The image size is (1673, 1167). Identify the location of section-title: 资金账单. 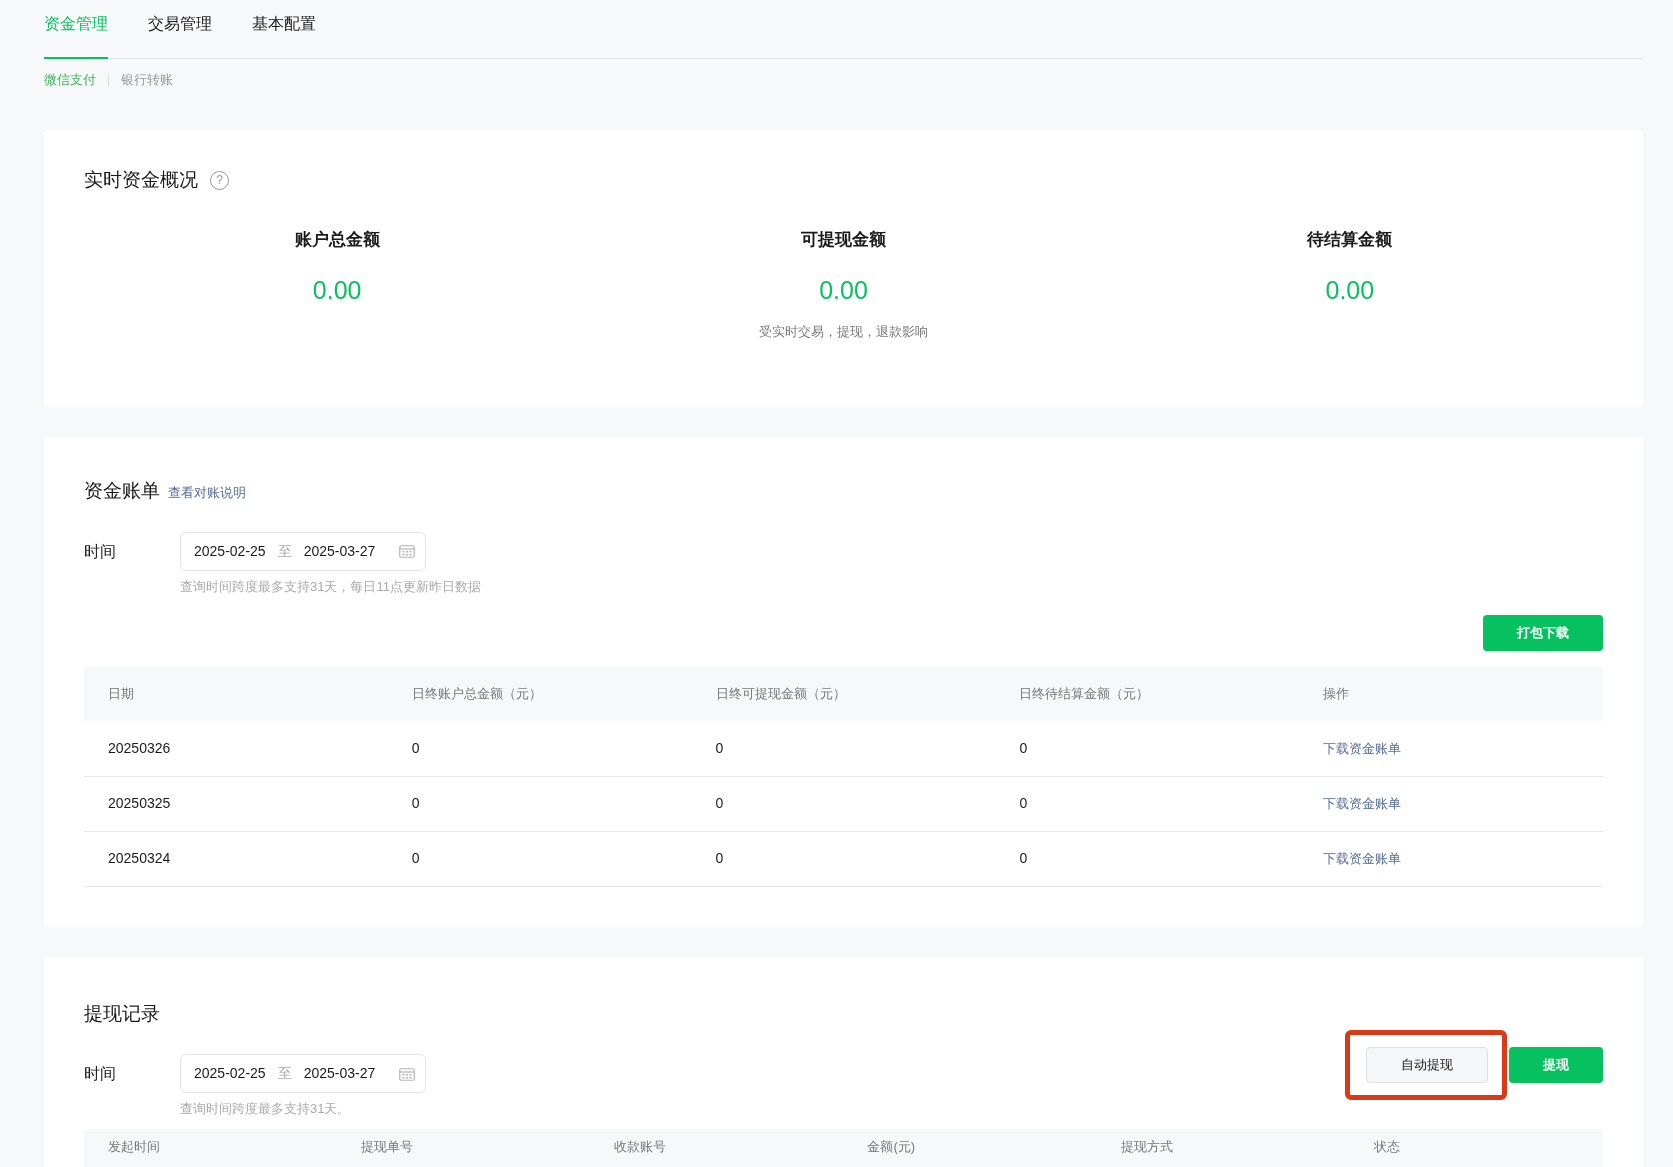
(122, 491).